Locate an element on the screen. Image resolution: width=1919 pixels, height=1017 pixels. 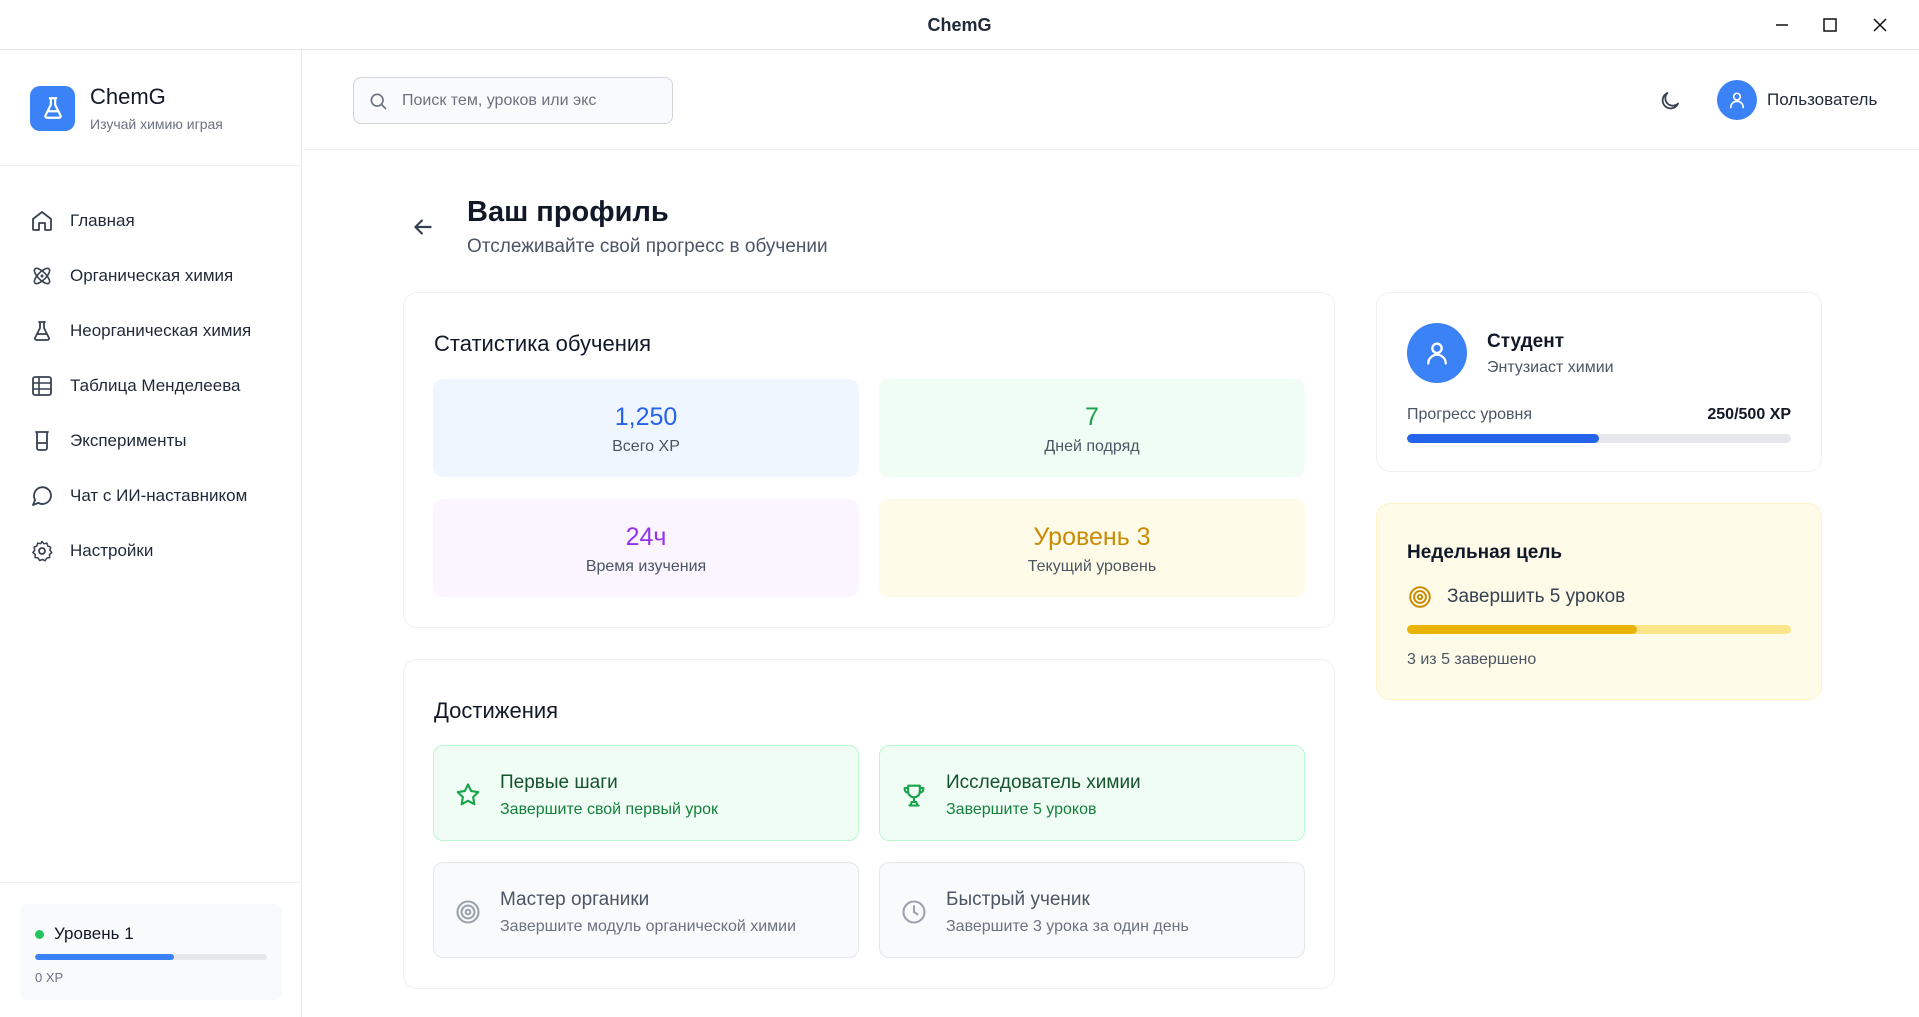
stat-study-time: 24ч Время изучения is located at coordinates (646, 548).